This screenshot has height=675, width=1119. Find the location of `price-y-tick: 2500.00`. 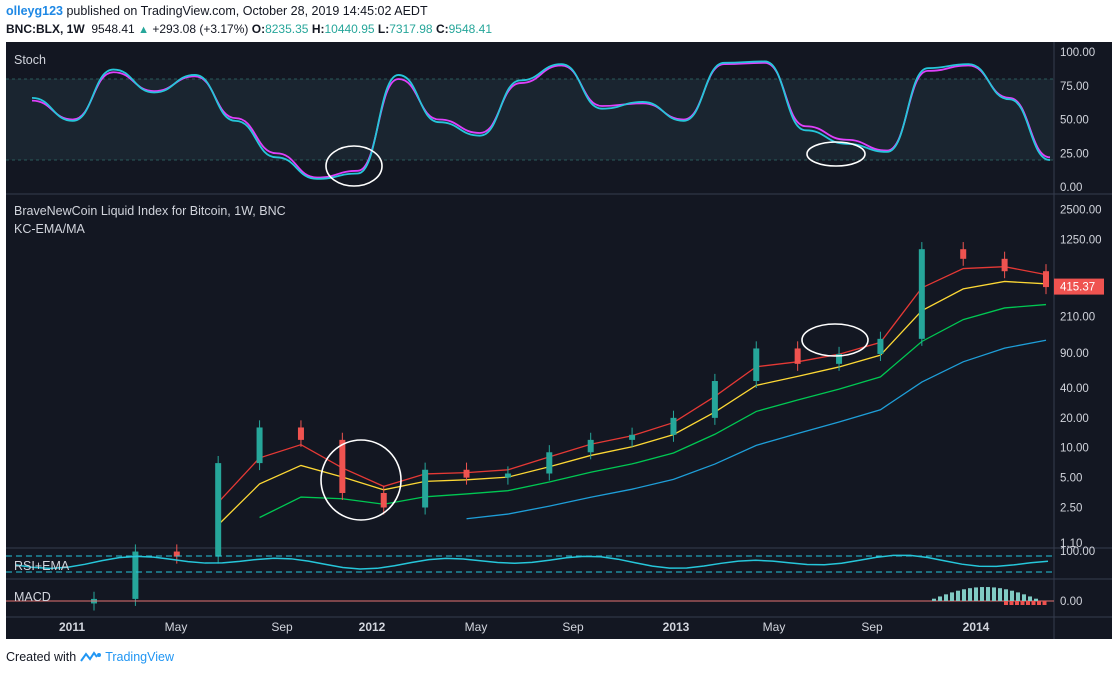

price-y-tick: 2500.00 is located at coordinates (1081, 211).